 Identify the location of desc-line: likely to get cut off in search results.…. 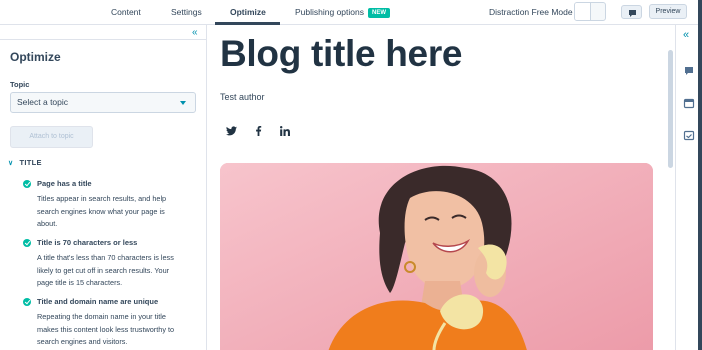
(103, 270).